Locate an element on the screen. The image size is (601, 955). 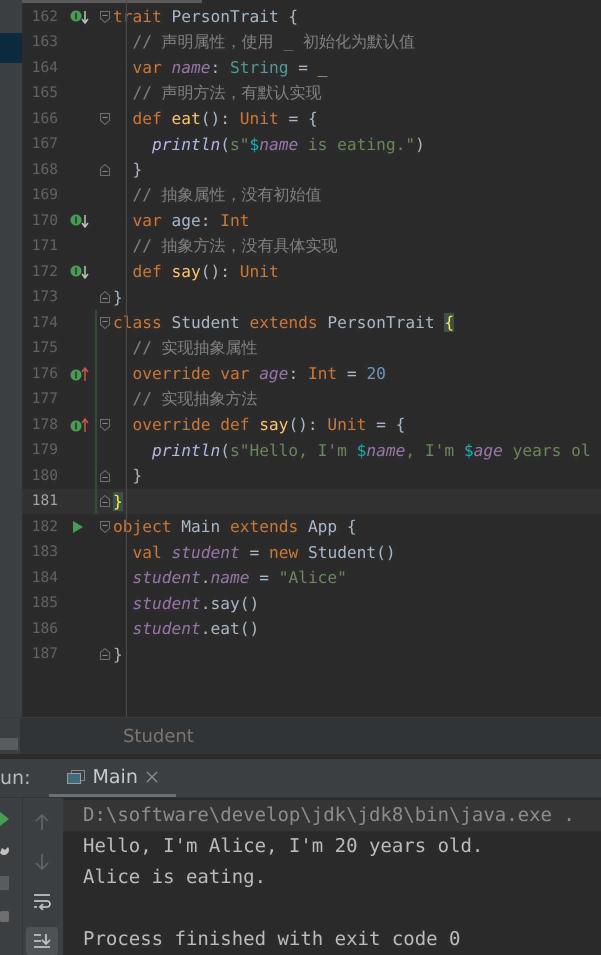
code-line: override def say(): Unit = { is located at coordinates (268, 424).